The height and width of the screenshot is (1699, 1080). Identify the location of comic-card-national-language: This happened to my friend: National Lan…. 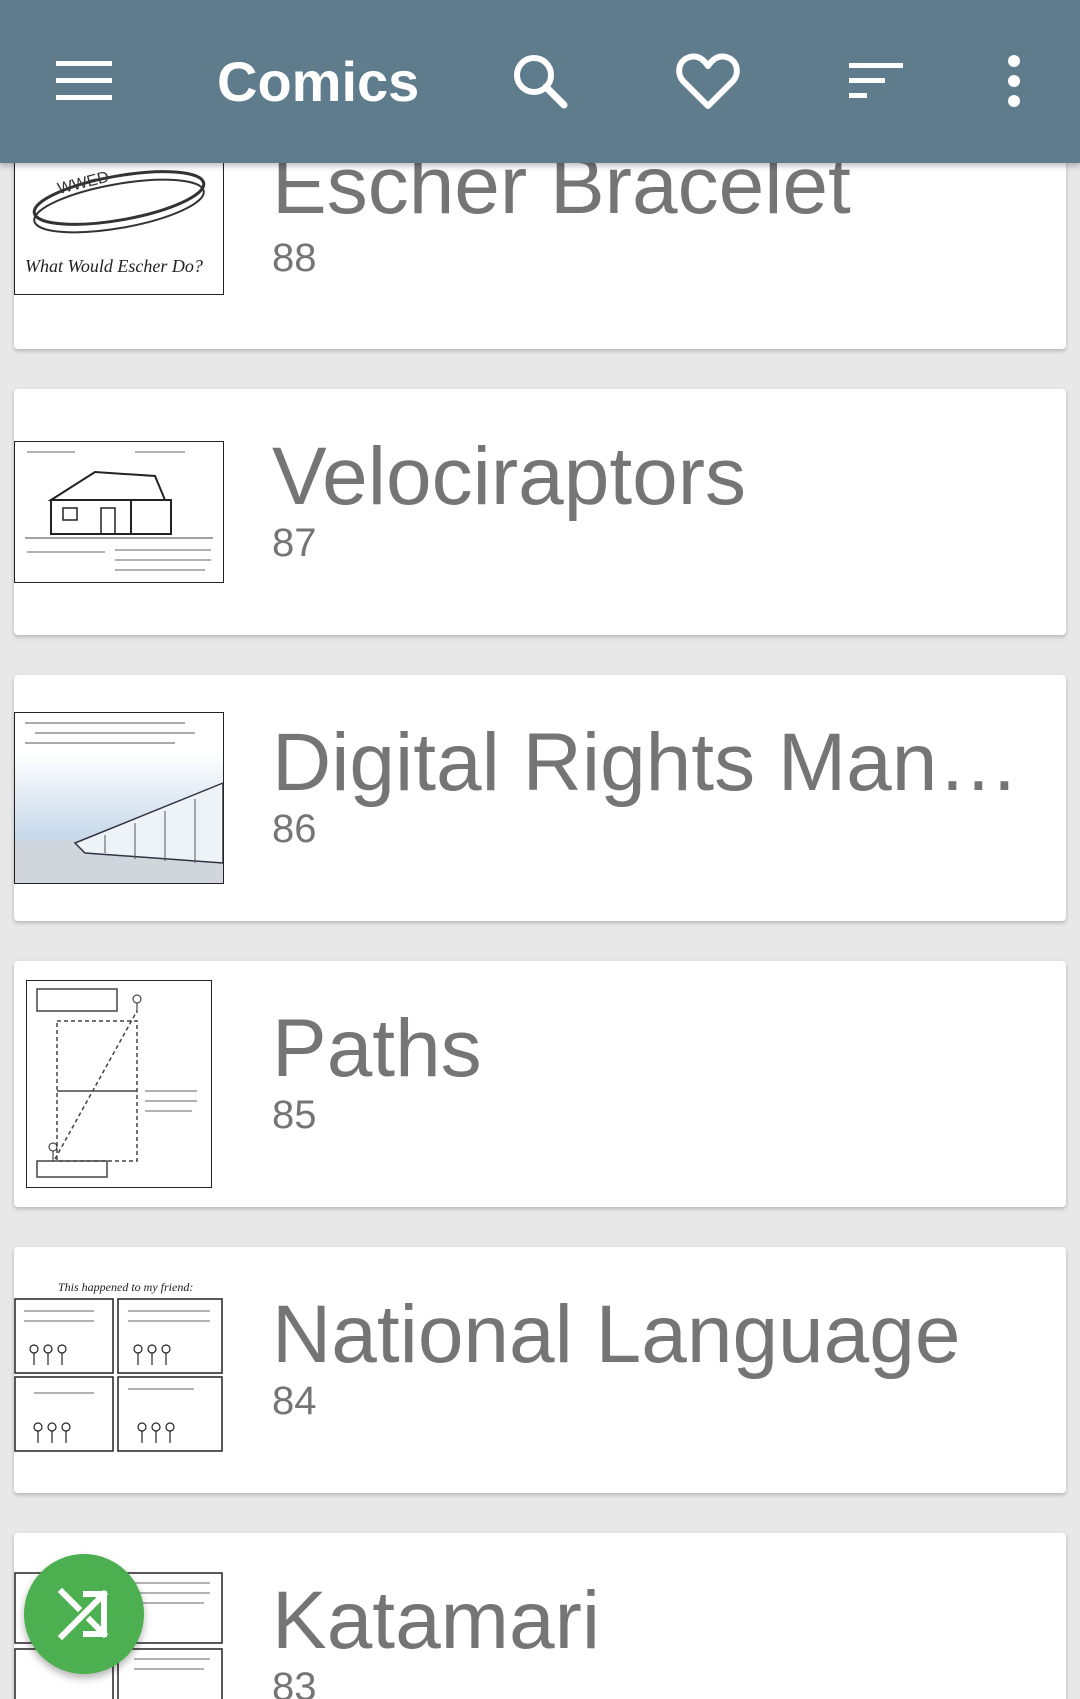
(540, 1370).